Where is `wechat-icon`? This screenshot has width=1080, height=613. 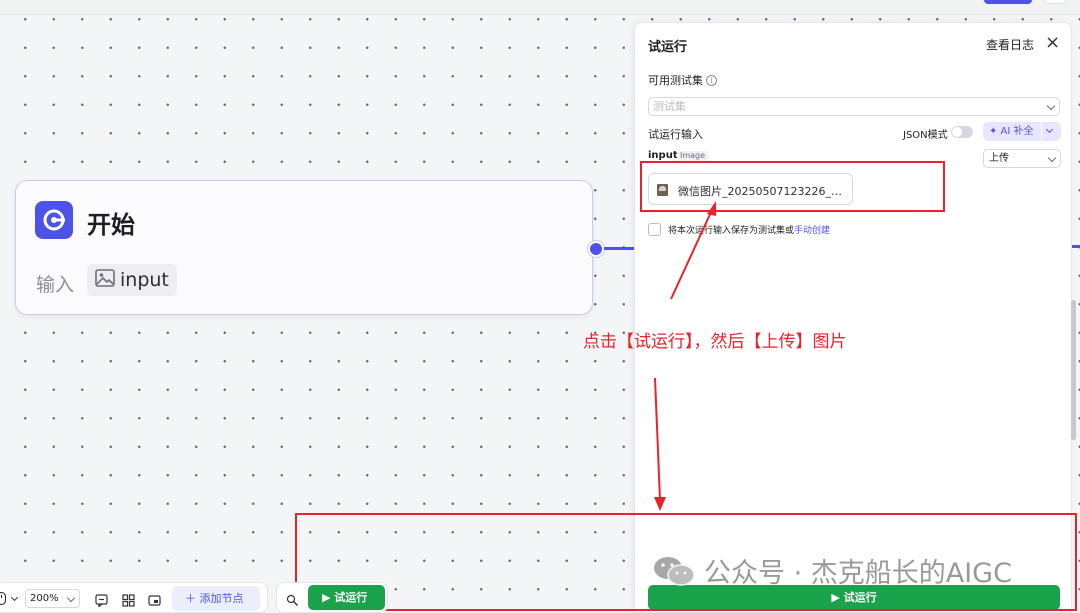
wechat-icon is located at coordinates (674, 571).